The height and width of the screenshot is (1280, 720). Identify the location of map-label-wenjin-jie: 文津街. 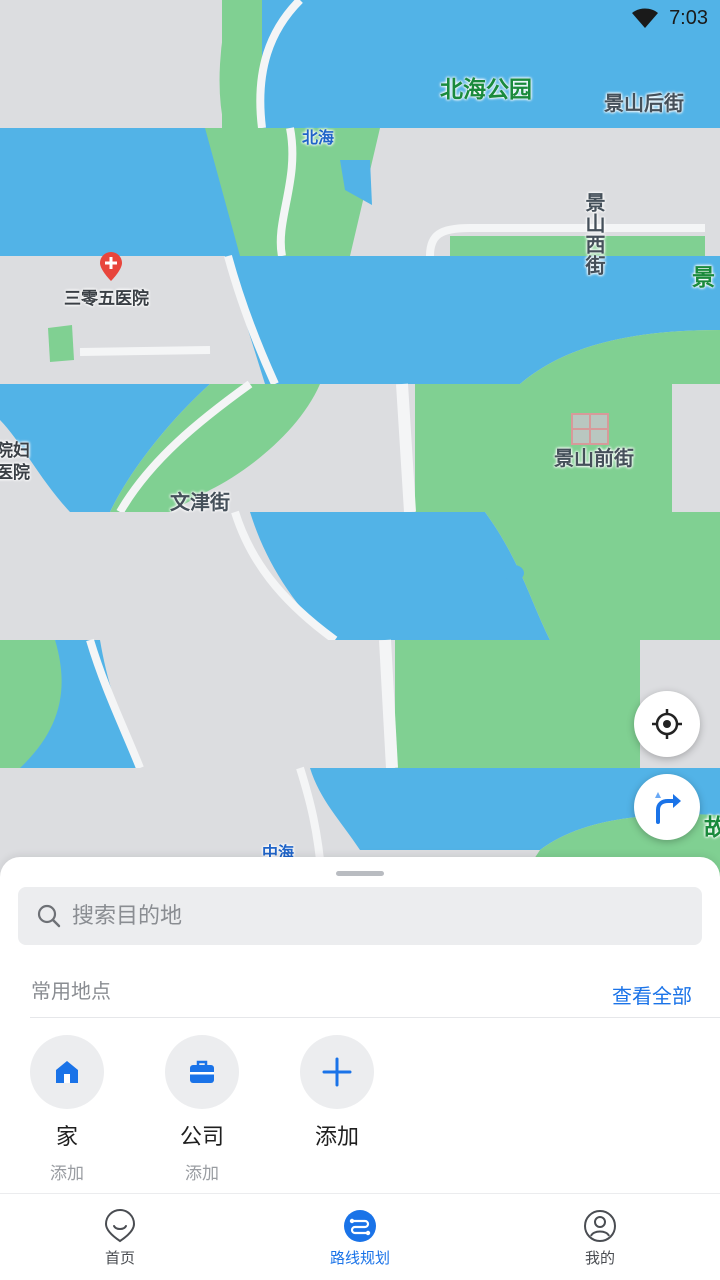
(200, 502).